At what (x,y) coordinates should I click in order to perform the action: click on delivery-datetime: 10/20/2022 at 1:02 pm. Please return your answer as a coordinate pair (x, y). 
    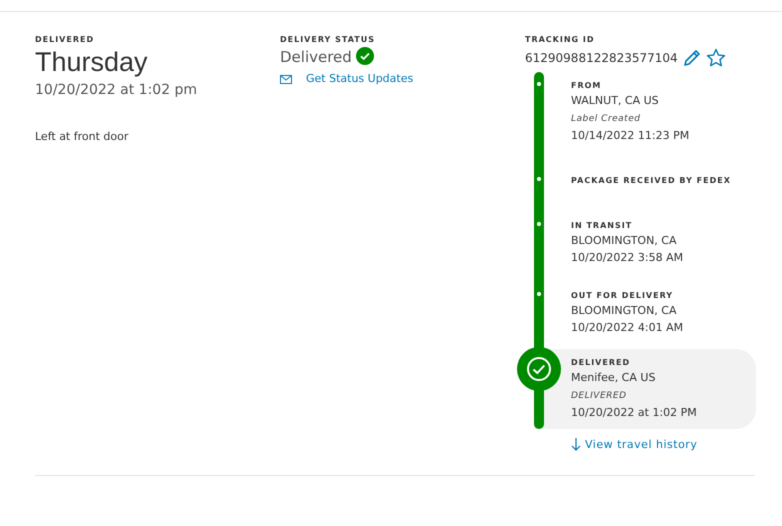
    Looking at the image, I should click on (116, 90).